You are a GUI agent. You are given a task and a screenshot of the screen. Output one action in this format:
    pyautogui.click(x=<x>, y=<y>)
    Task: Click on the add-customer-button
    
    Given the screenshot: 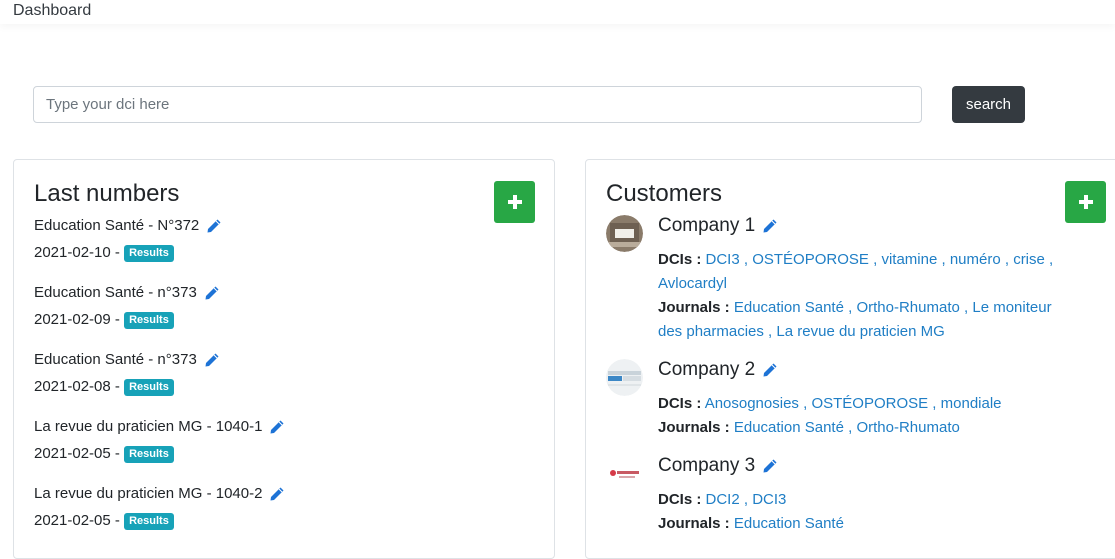 What is the action you would take?
    pyautogui.click(x=1085, y=202)
    